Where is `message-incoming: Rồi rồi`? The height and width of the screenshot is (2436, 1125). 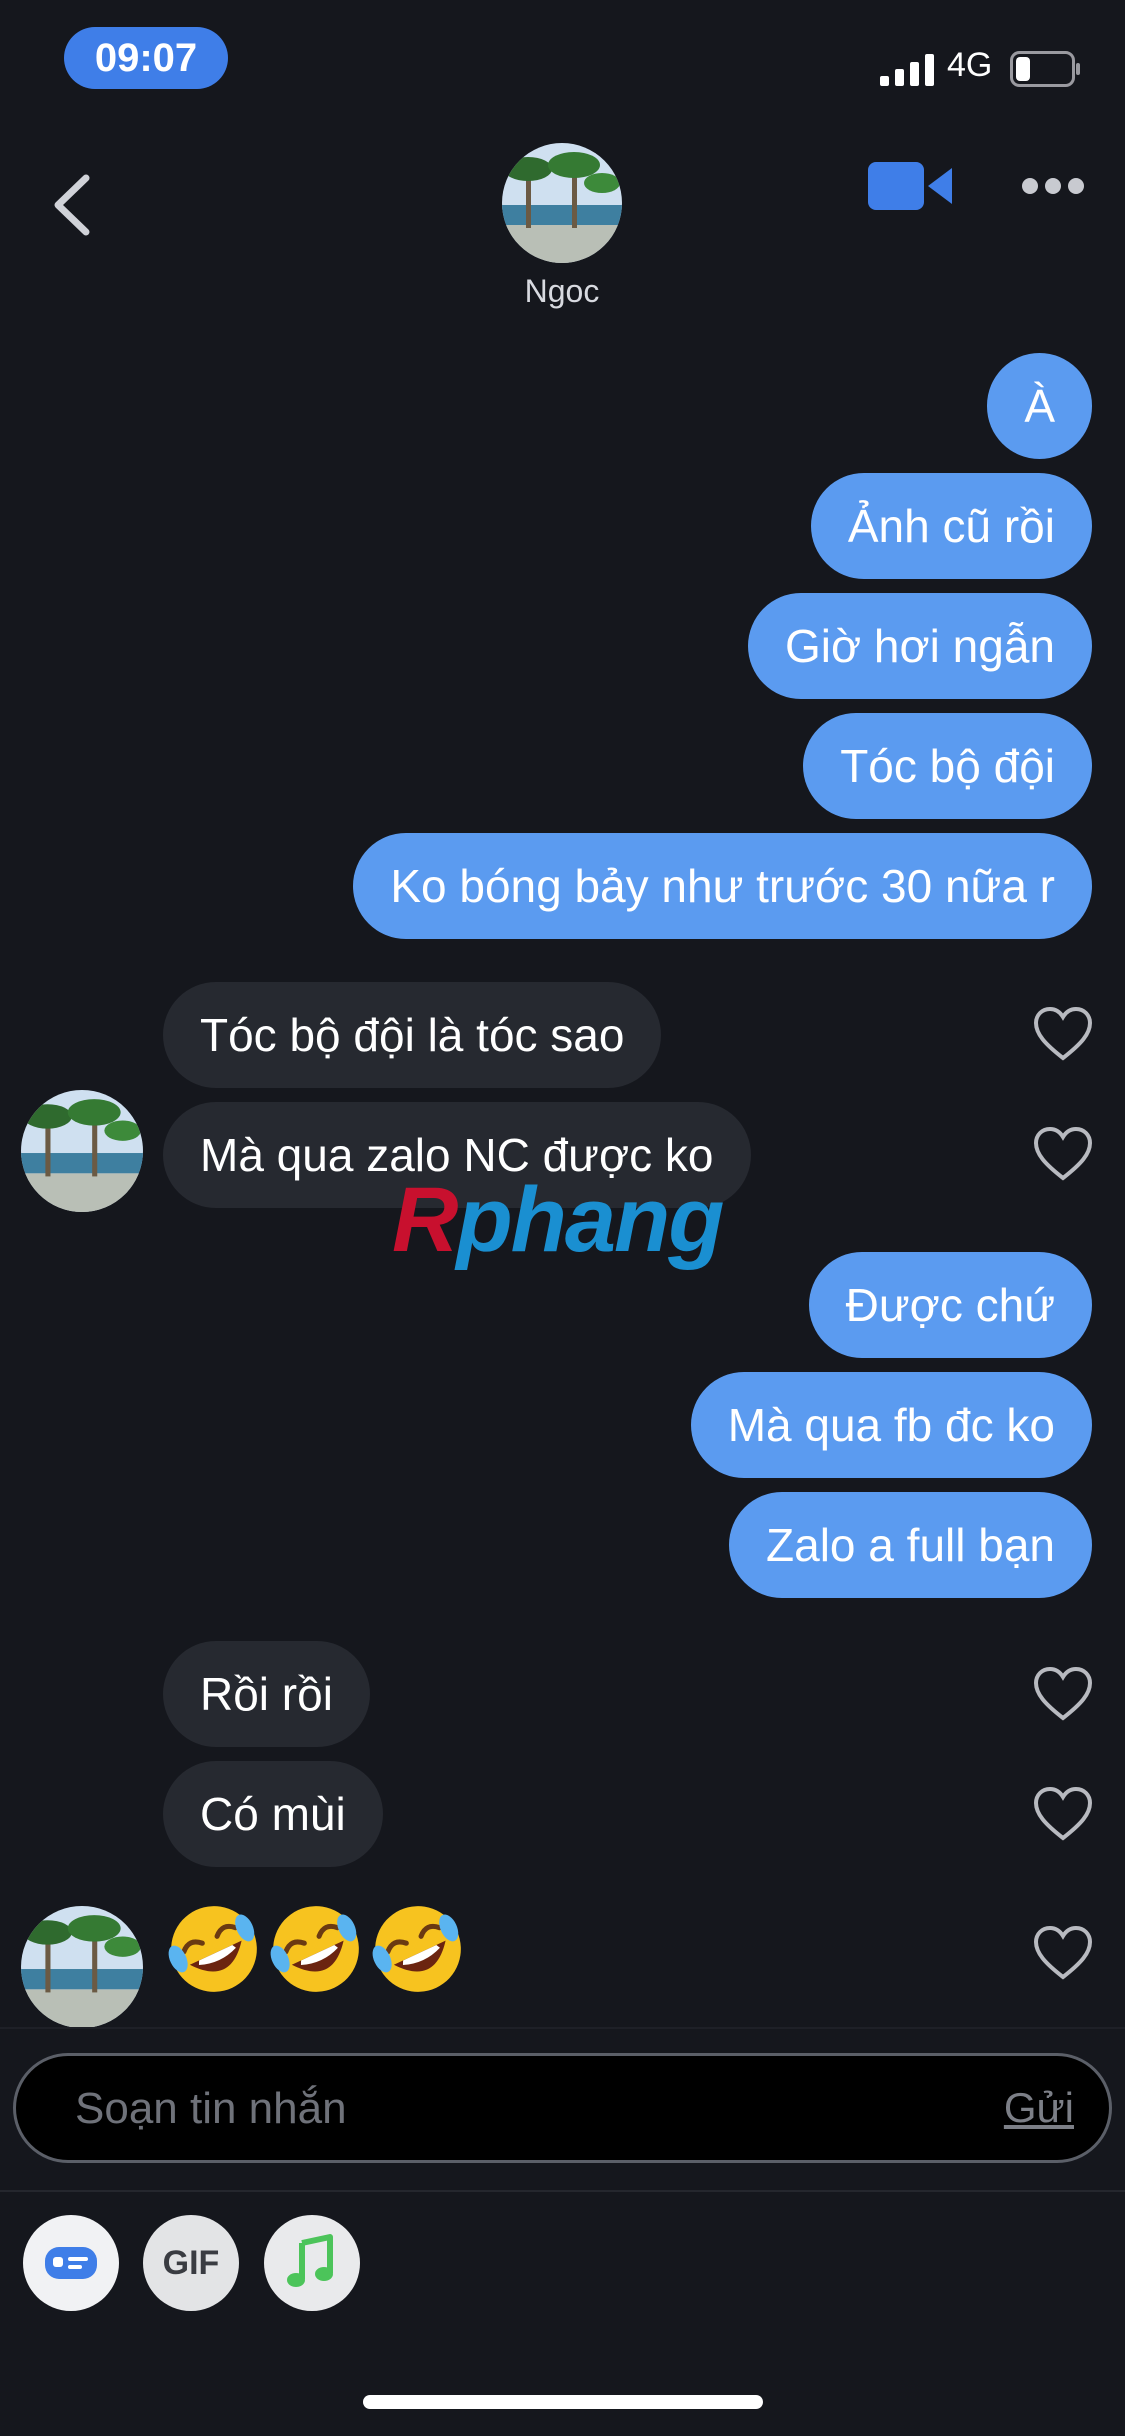 message-incoming: Rồi rồi is located at coordinates (266, 1694).